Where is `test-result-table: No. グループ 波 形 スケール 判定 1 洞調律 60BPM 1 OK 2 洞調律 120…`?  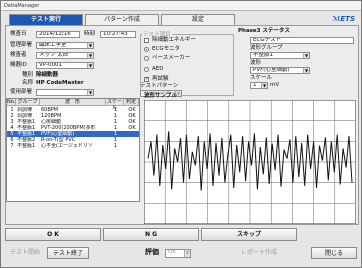 test-result-table: No. グループ 波 形 スケール 判定 1 洞調律 60BPM 1 OK 2 洞調律 120… is located at coordinates (73, 150).